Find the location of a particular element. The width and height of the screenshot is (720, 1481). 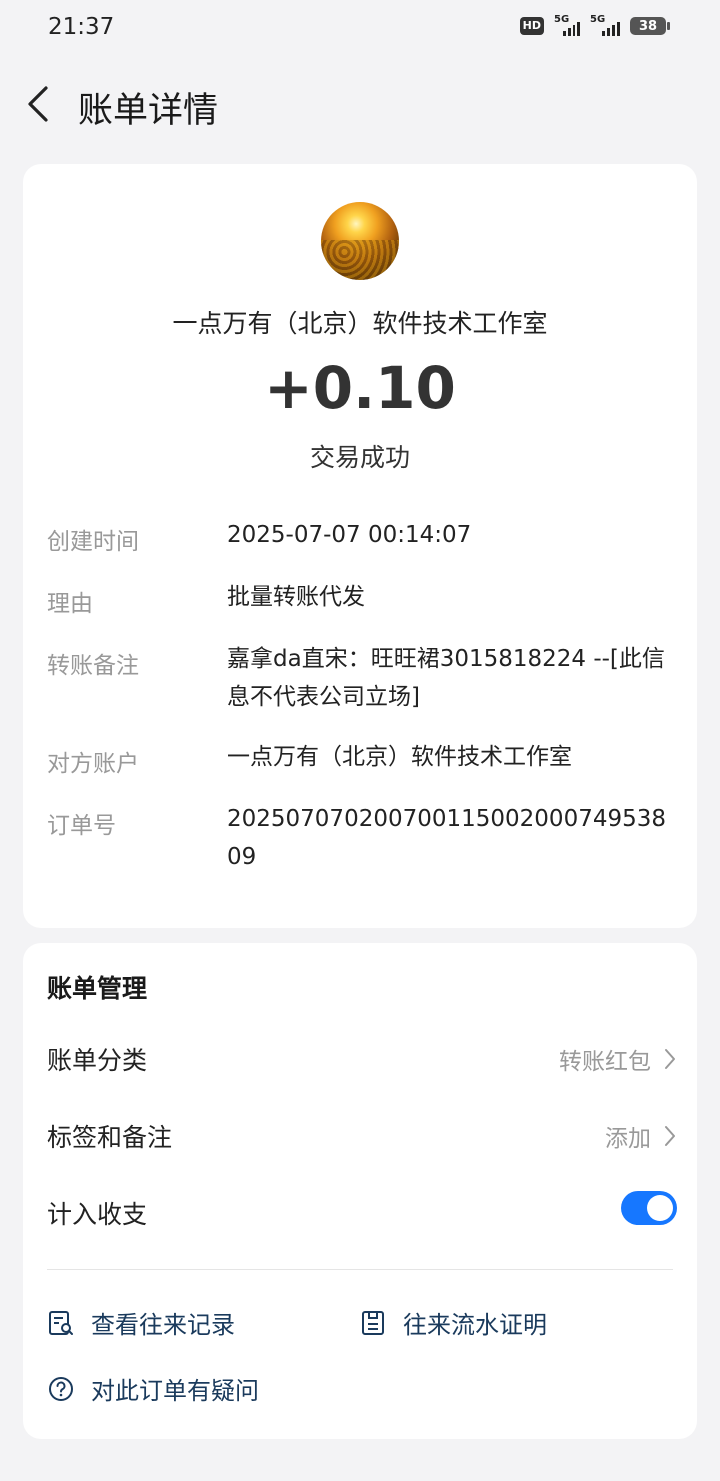

battery-level: 38 is located at coordinates (648, 26).